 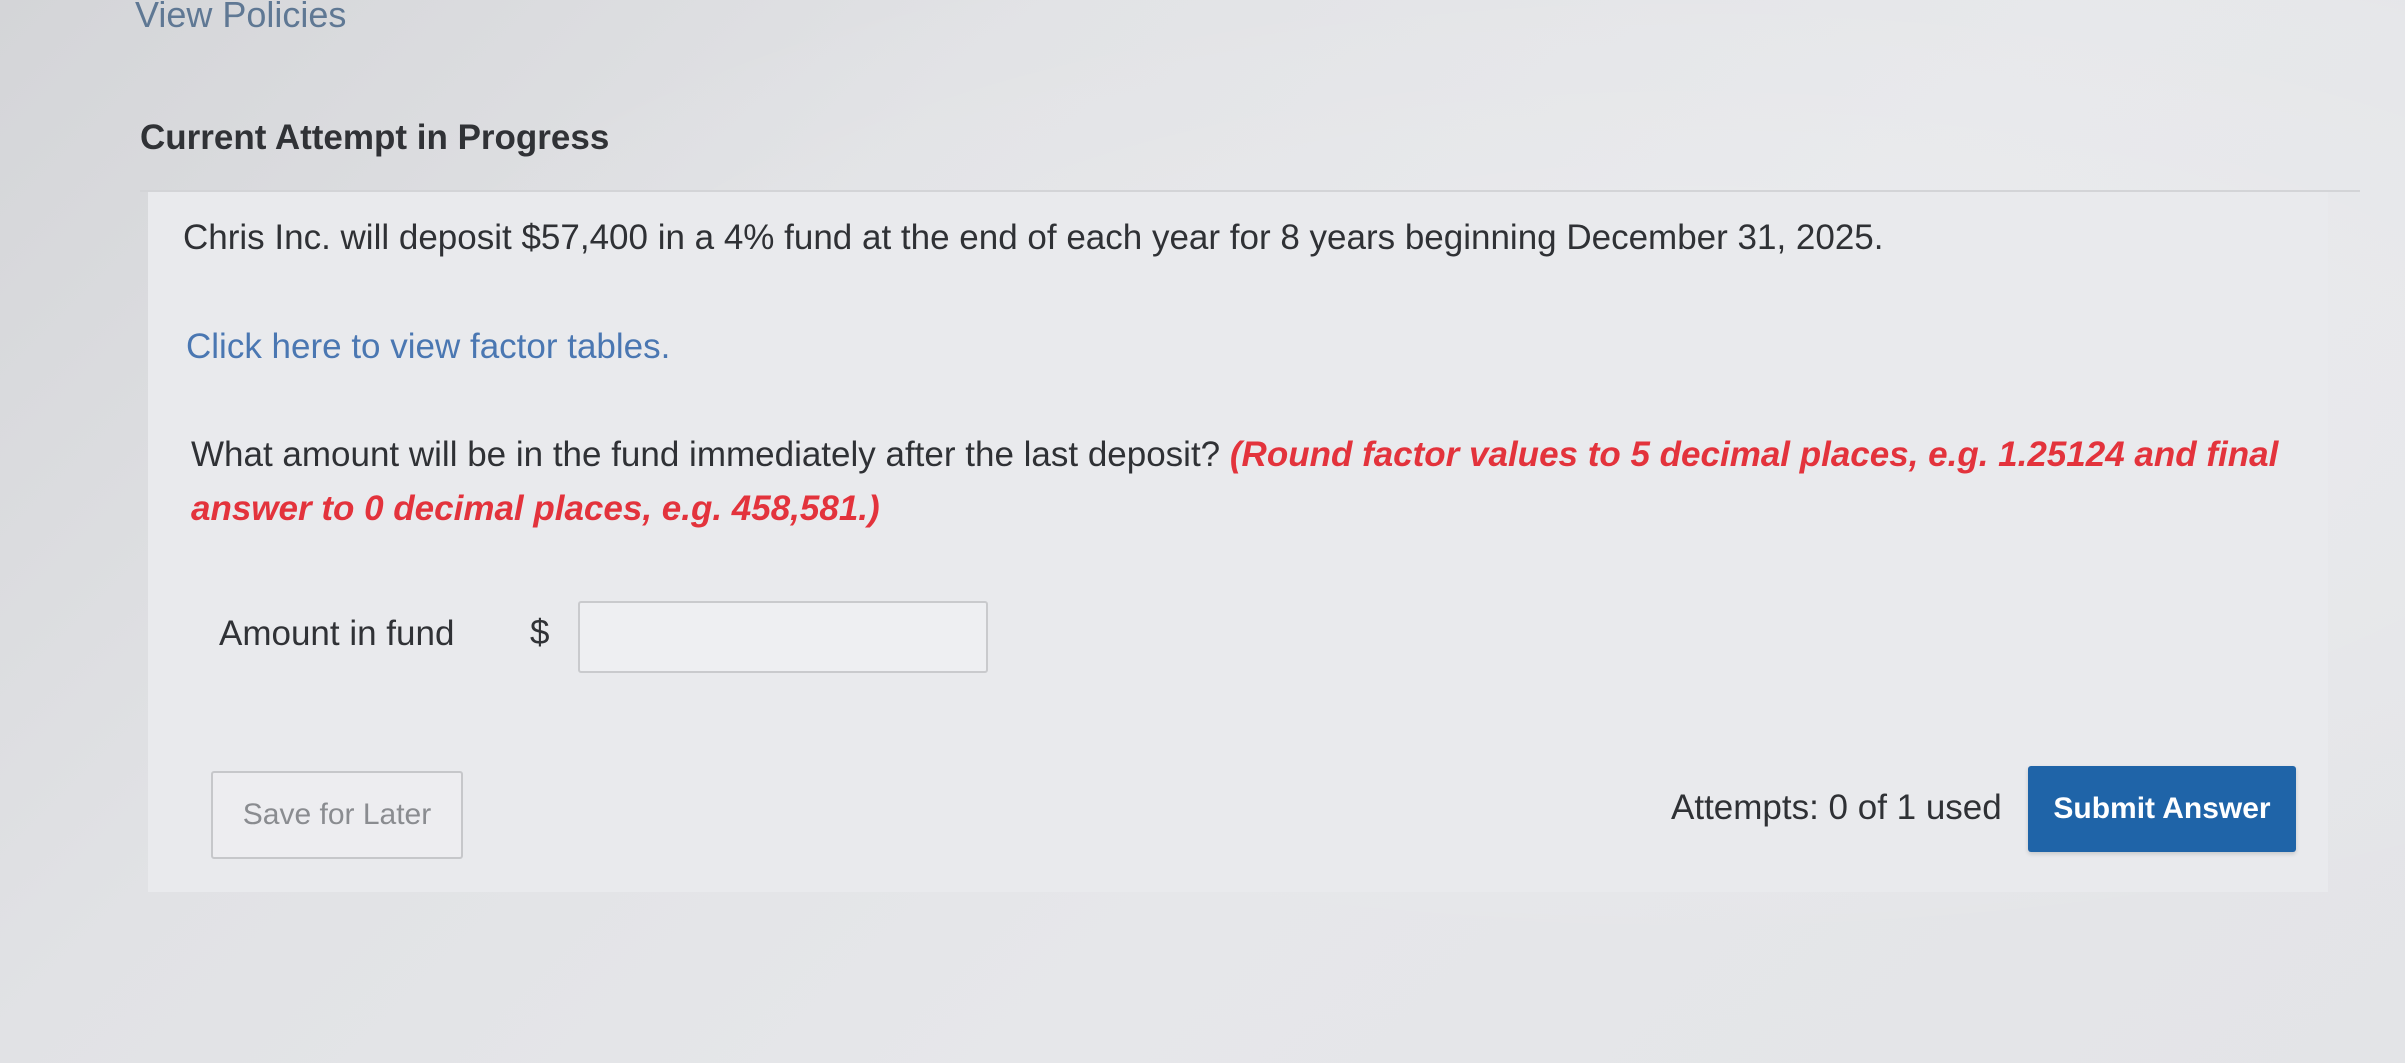 I want to click on view-policies-link: View Policies, so click(x=240, y=18).